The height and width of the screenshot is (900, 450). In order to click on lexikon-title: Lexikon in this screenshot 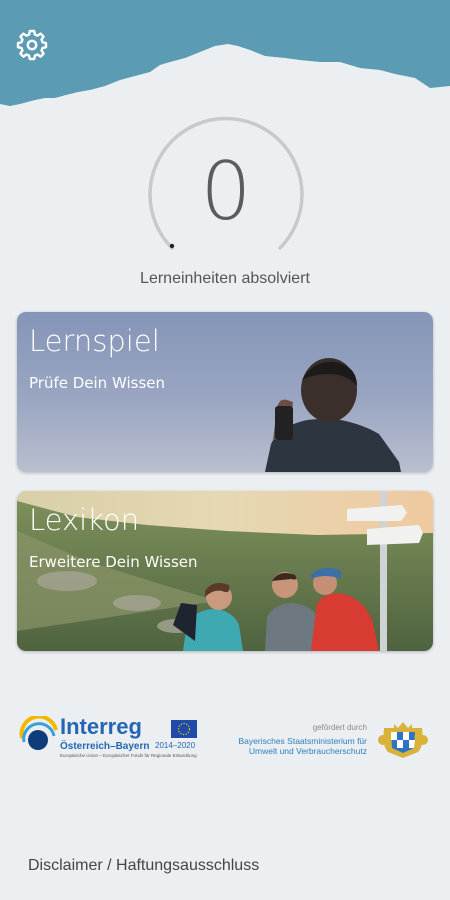, I will do `click(84, 520)`.